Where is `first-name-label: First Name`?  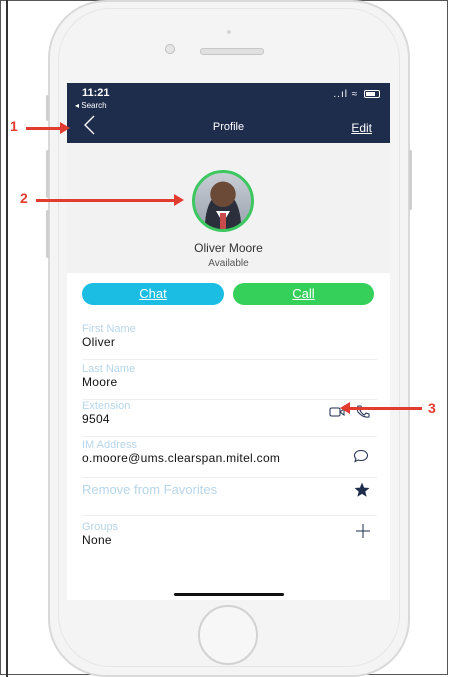
first-name-label: First Name is located at coordinates (109, 329).